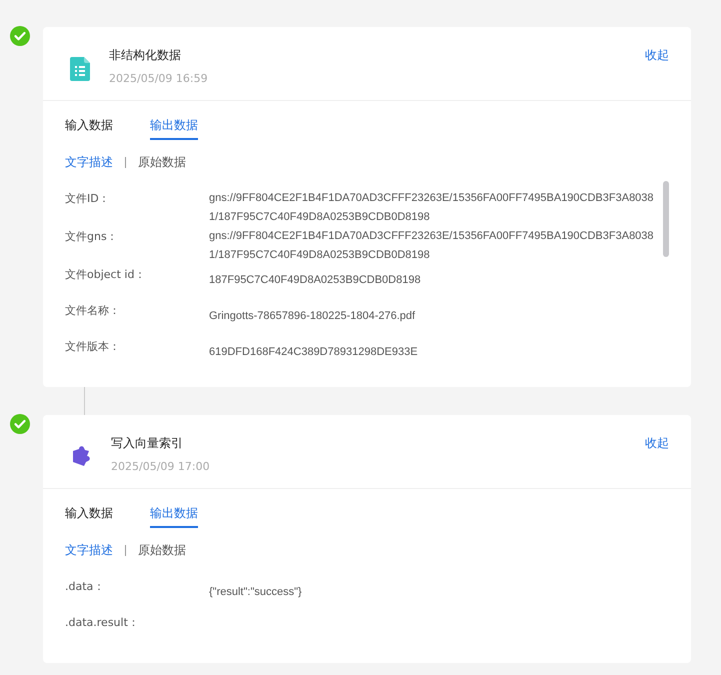 This screenshot has height=675, width=721. I want to click on scrollbar-thumb, so click(666, 219).